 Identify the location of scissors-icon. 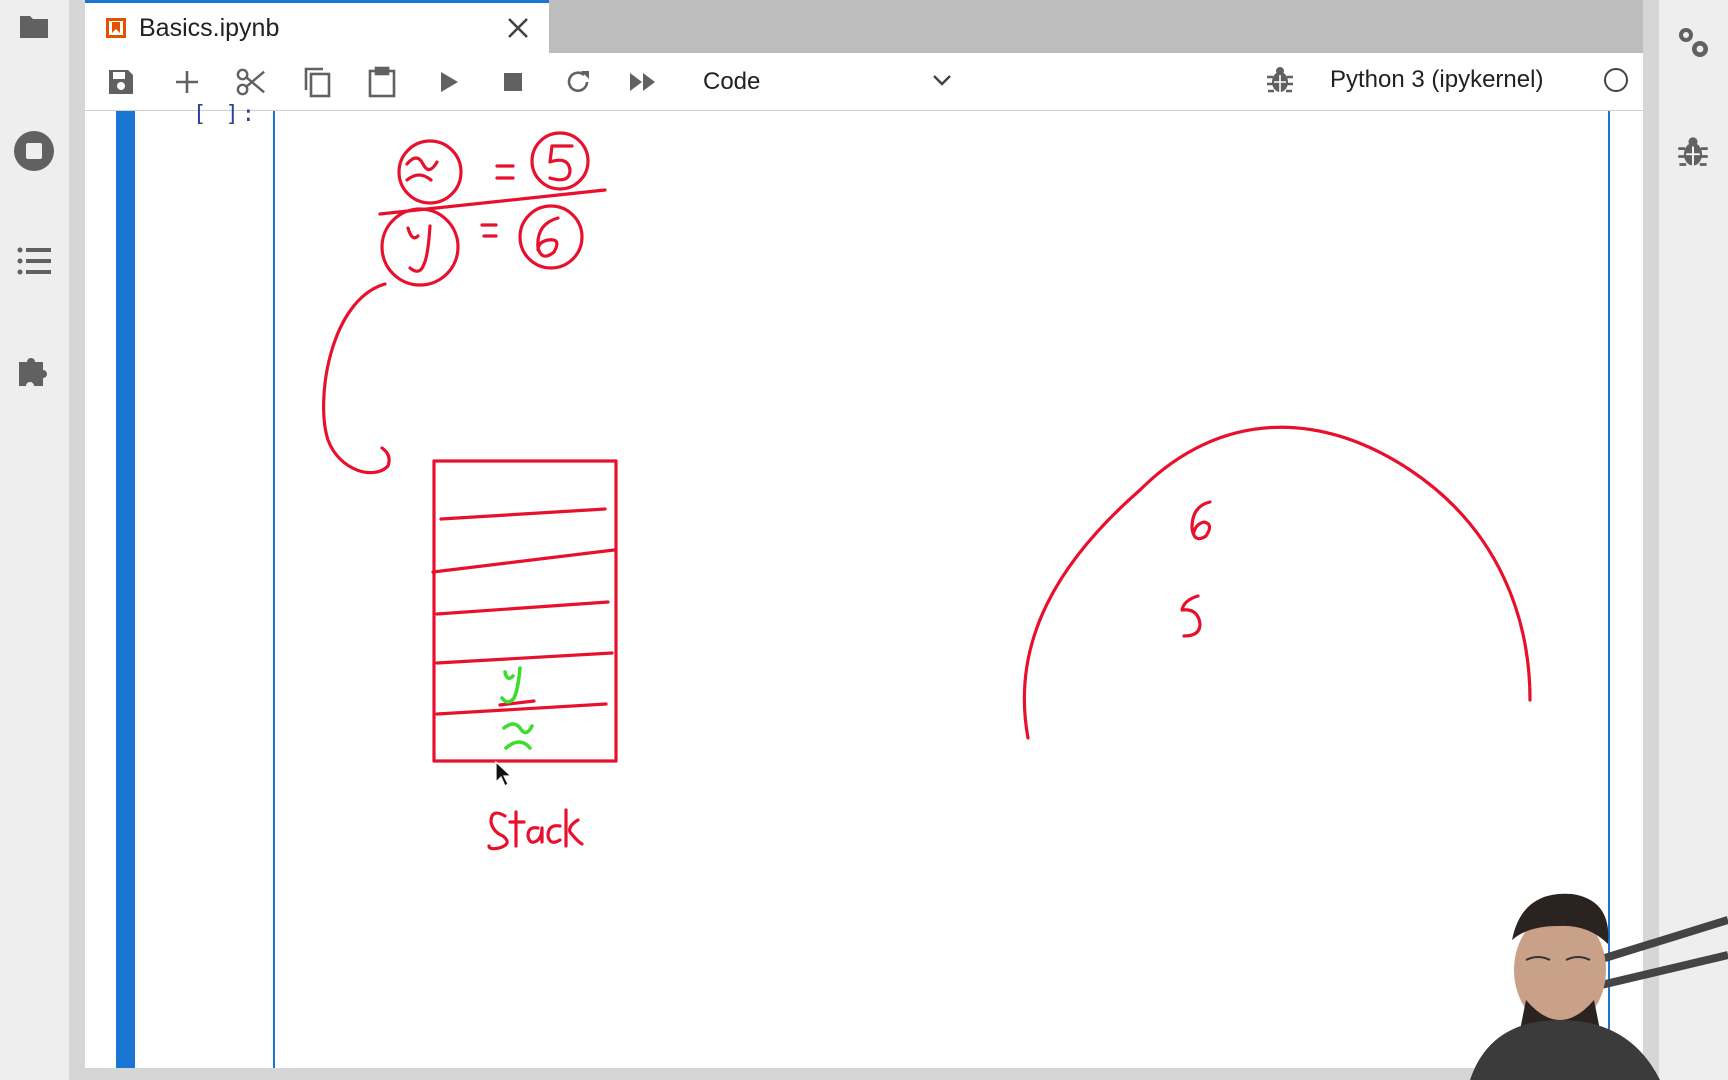
(250, 82).